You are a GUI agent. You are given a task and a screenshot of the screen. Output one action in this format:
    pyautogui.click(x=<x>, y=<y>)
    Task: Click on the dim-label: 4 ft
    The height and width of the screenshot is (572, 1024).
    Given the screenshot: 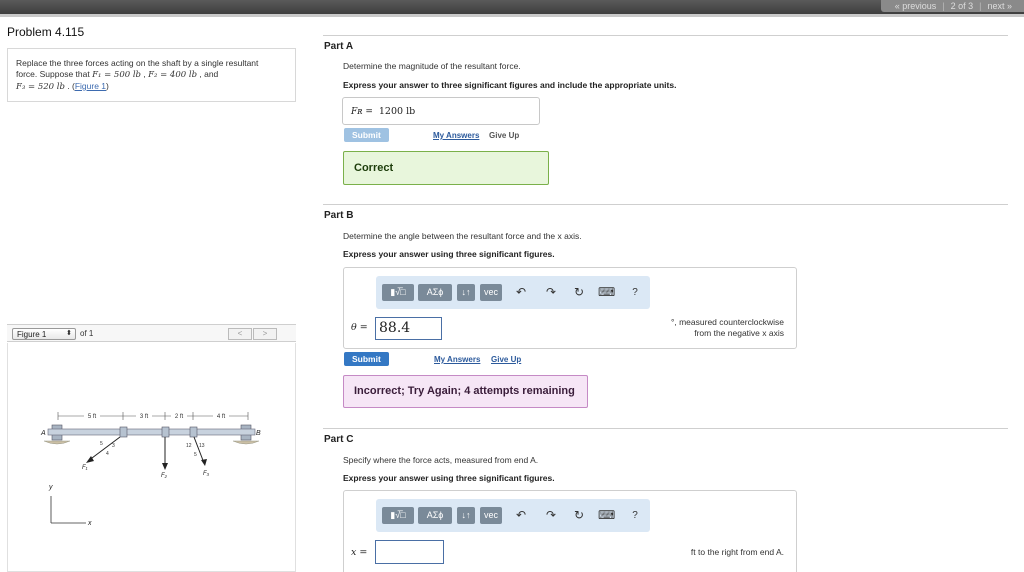 What is the action you would take?
    pyautogui.click(x=221, y=417)
    